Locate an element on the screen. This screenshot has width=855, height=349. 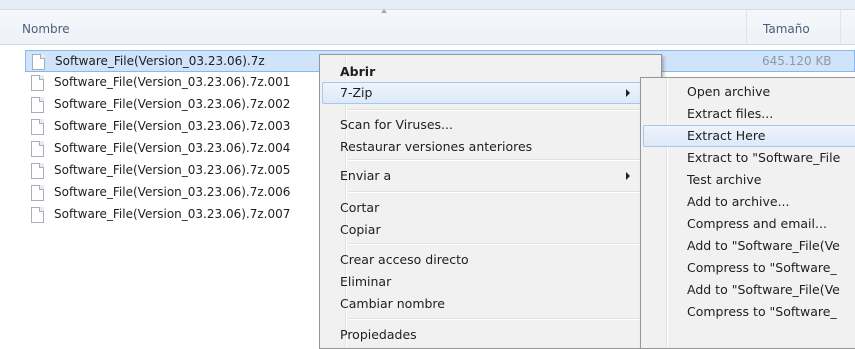
column-header-bar: Nombre Tamaño is located at coordinates (427, 22).